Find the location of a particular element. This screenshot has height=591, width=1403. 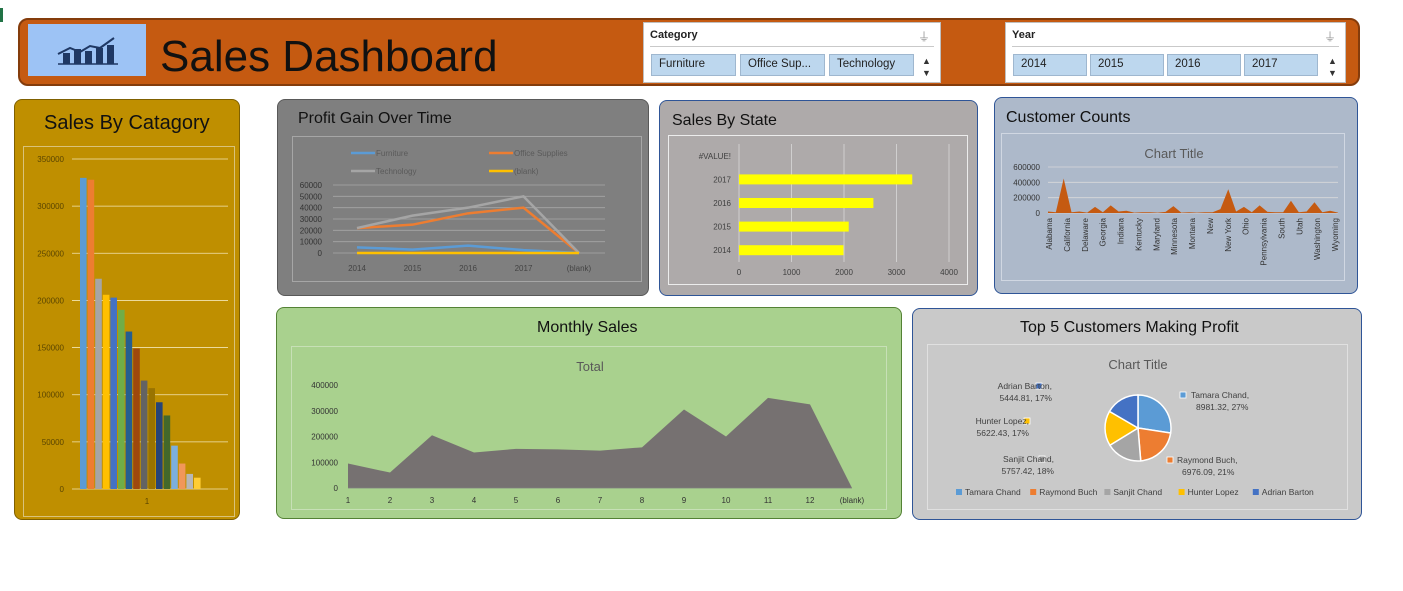

x-tick-label: 2016 is located at coordinates (468, 268).